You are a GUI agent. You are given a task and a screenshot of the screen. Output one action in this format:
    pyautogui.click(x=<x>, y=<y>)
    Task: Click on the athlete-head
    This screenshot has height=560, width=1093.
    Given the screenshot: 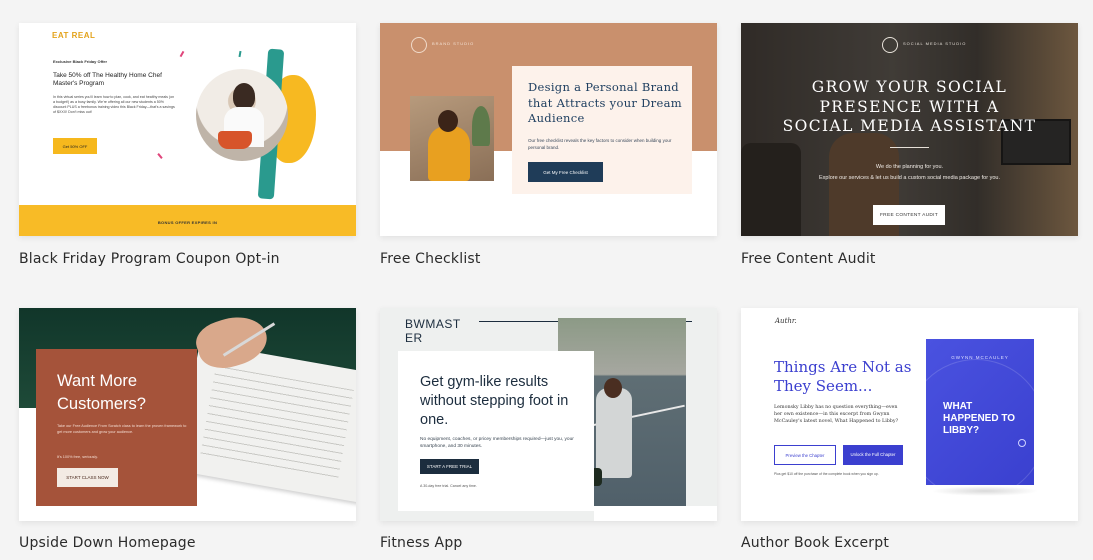 What is the action you would take?
    pyautogui.click(x=613, y=388)
    